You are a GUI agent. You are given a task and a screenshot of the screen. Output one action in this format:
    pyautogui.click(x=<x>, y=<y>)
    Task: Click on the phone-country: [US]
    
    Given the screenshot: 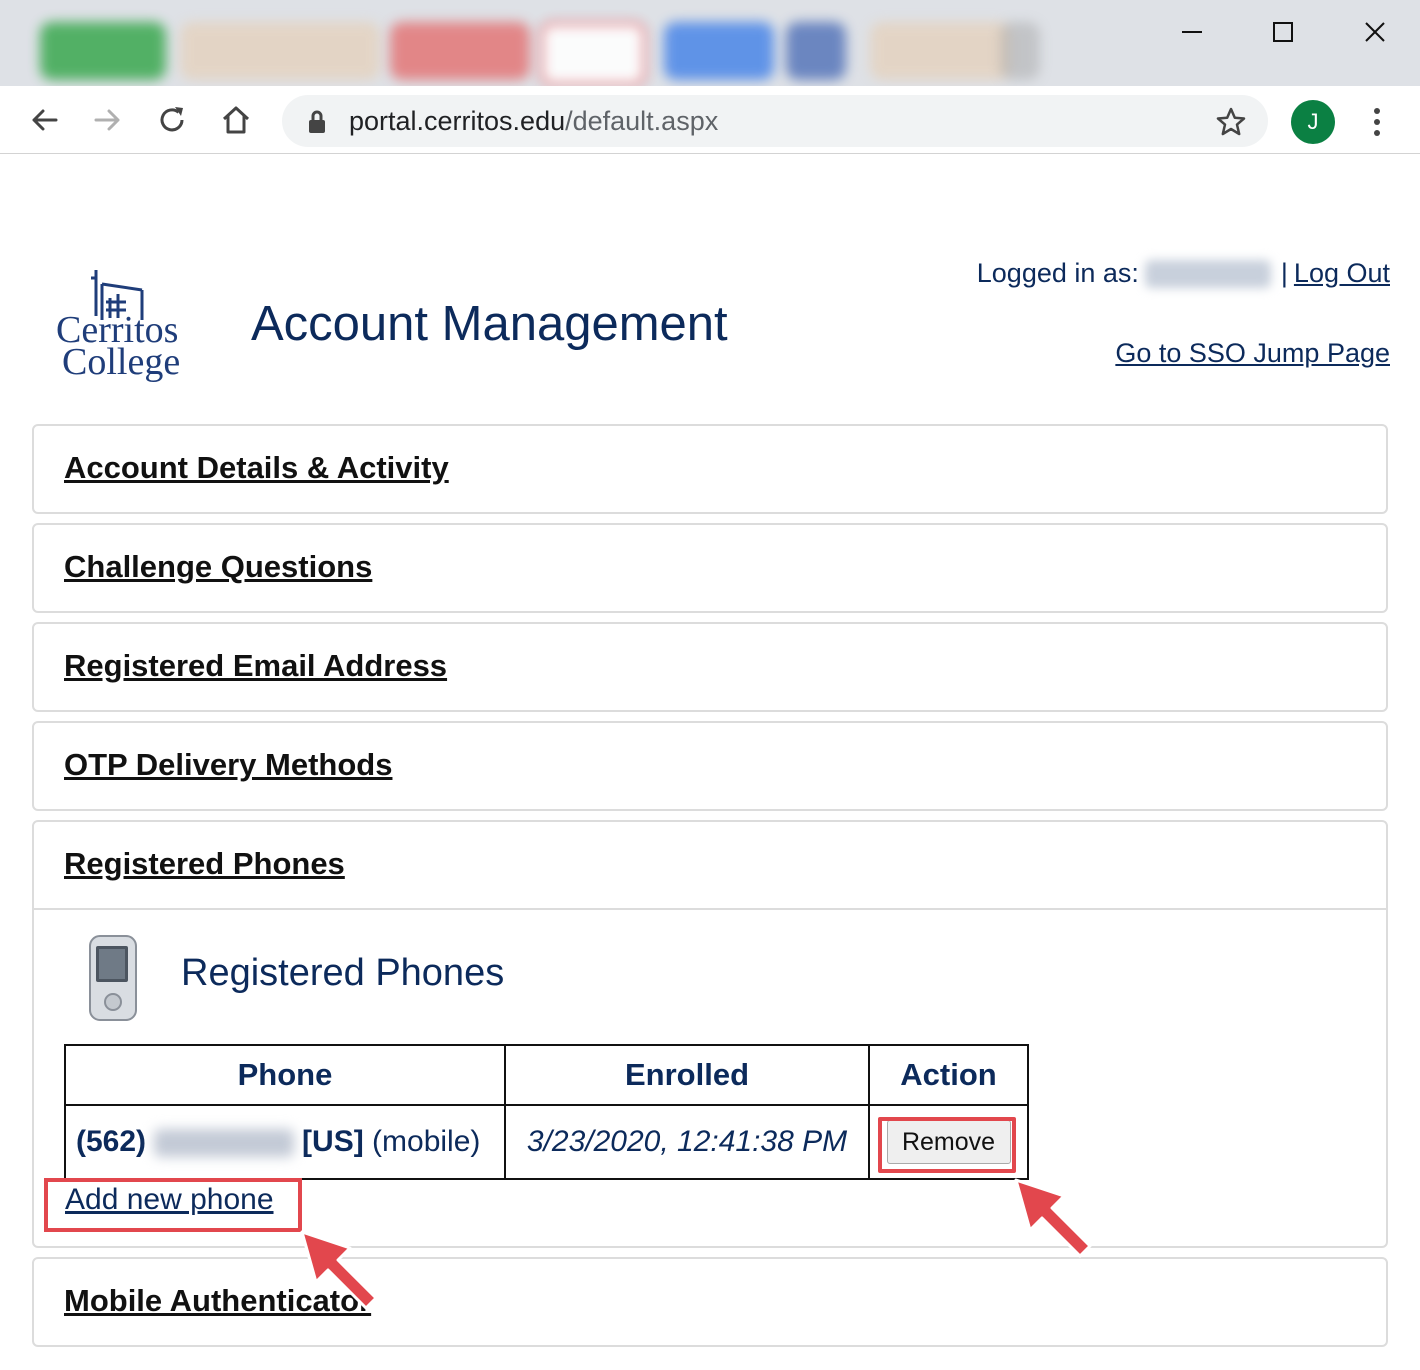 What is the action you would take?
    pyautogui.click(x=333, y=1141)
    